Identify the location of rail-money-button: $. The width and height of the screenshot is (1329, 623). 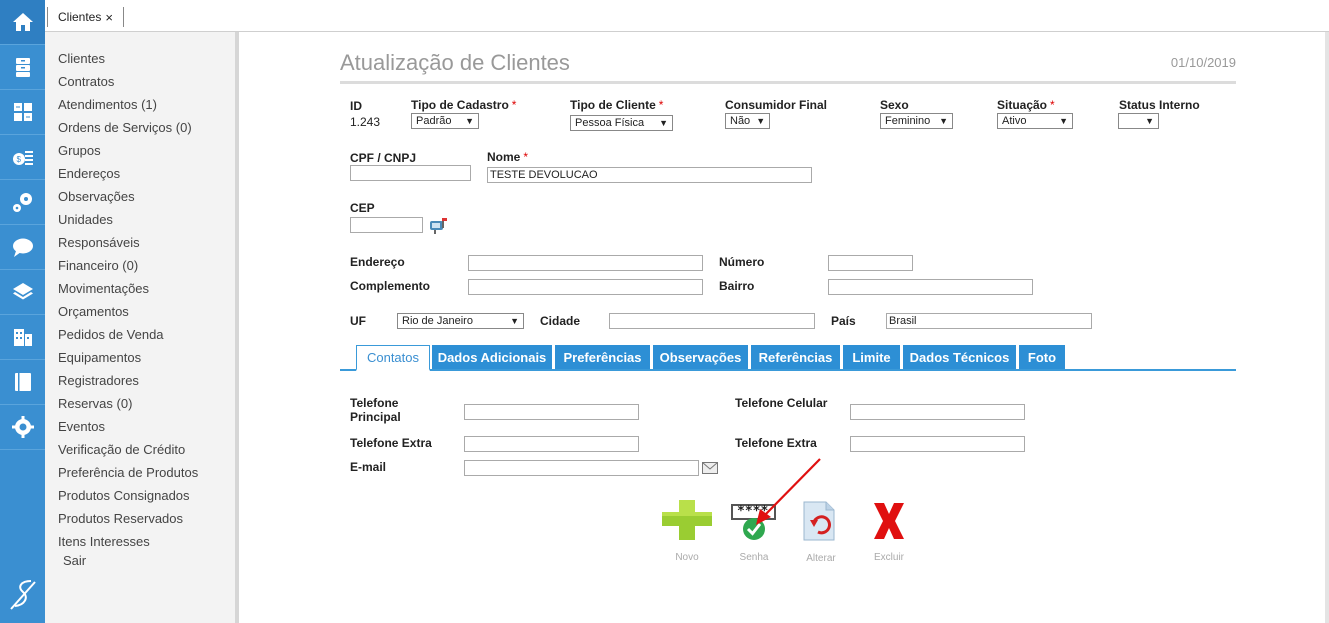
(22, 157).